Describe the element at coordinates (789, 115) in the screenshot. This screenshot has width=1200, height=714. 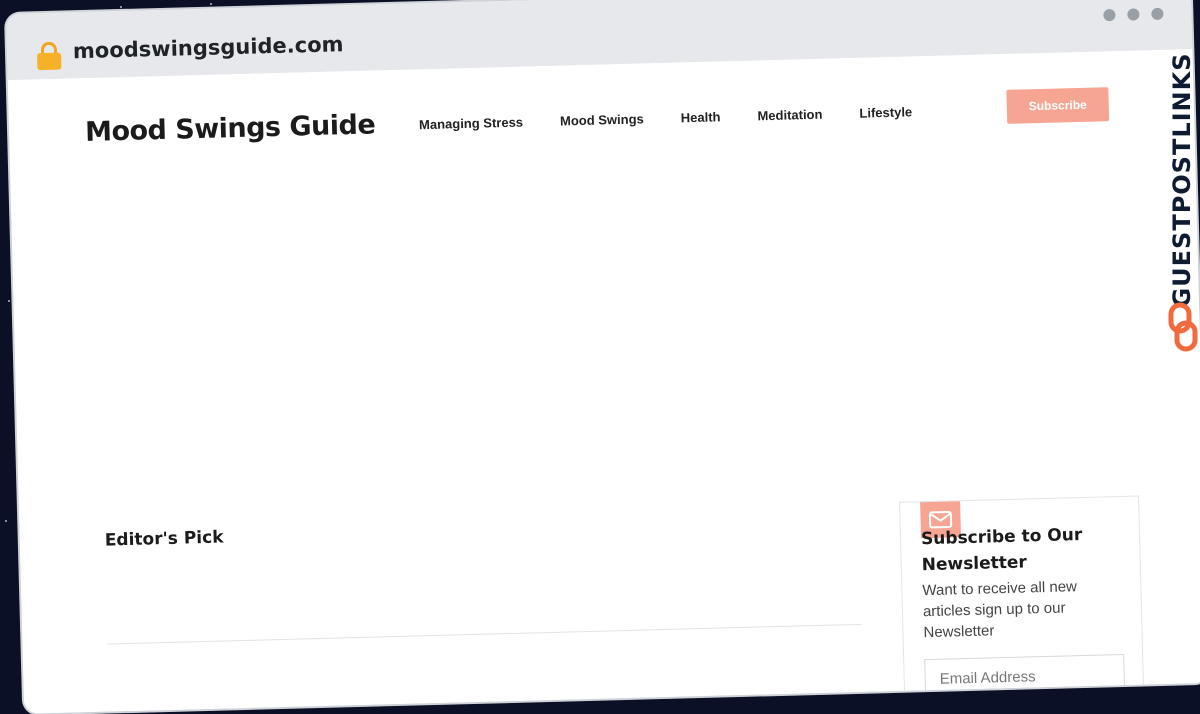
I see `nav-item-meditation: Meditation` at that location.